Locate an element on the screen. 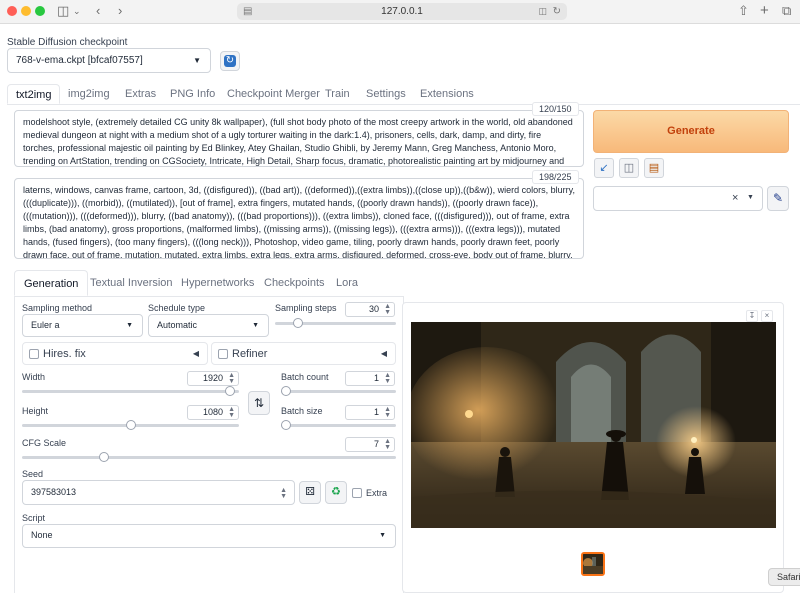 This screenshot has height=593, width=800. swap-dimensions-button: ⇅ is located at coordinates (259, 403).